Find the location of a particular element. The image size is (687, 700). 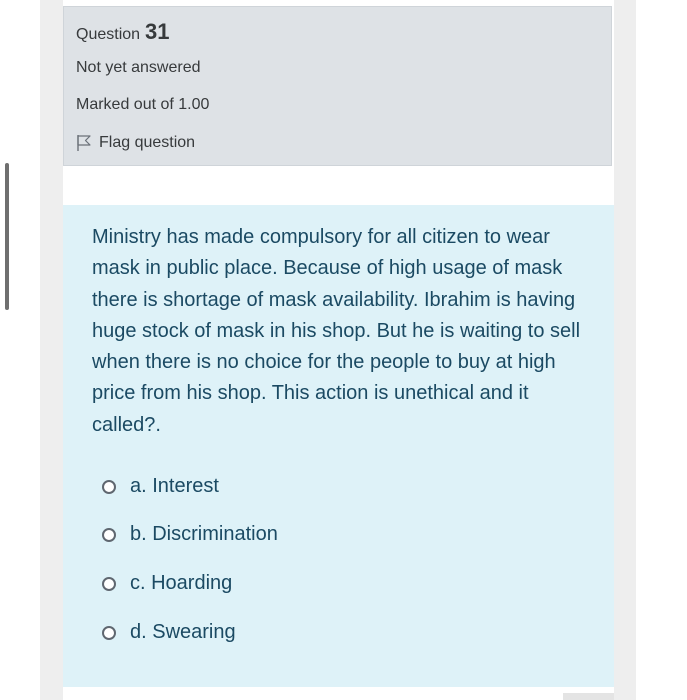

answer-option-a: a. Interest is located at coordinates (160, 486).